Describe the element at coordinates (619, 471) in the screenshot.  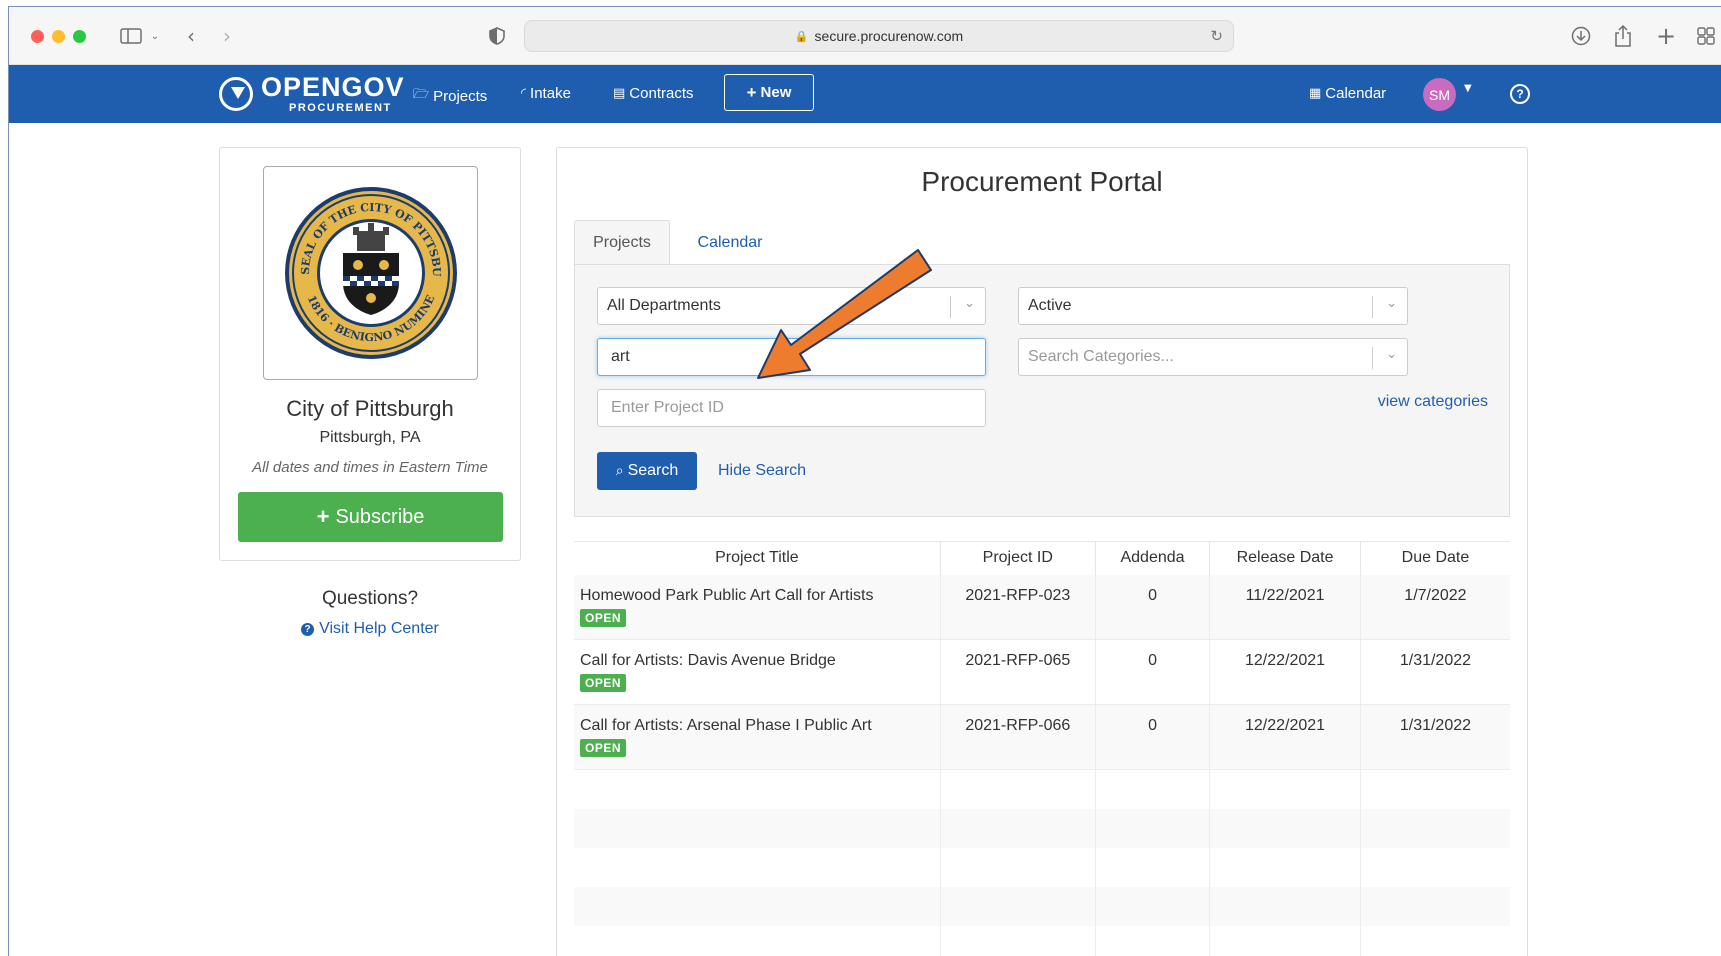
I see `search-icon: ⌕` at that location.